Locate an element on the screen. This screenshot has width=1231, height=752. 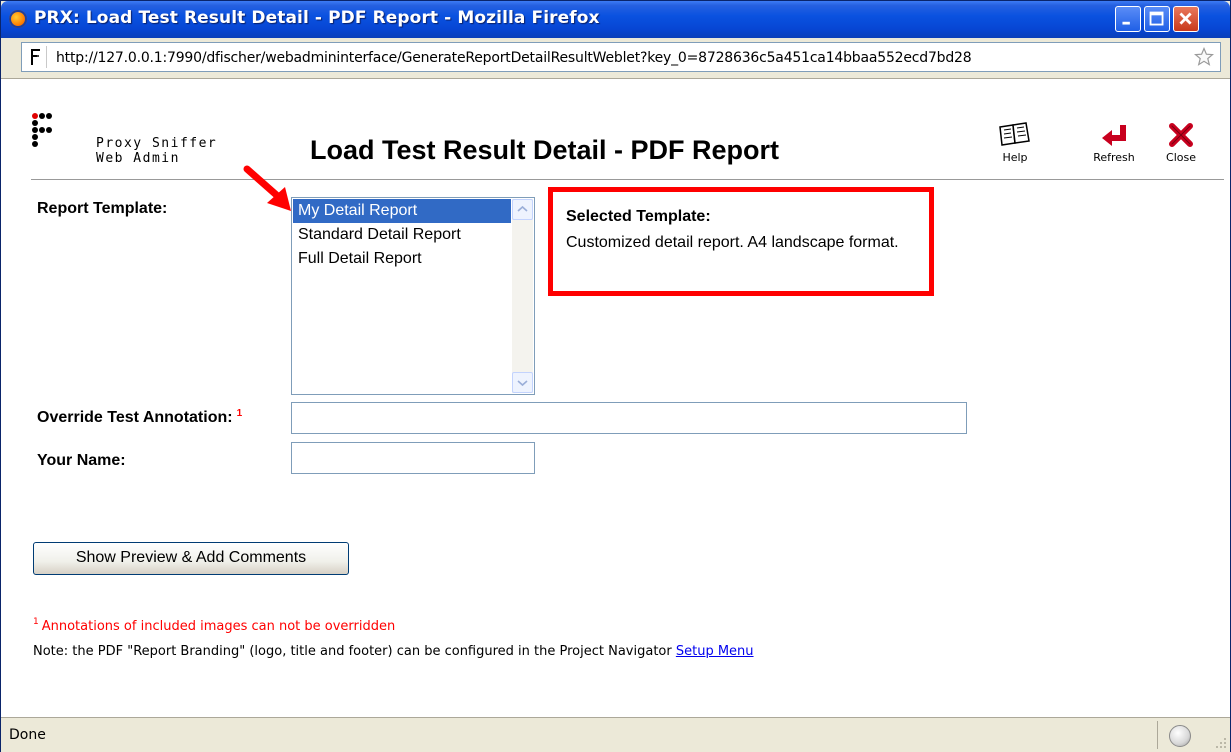
help-button: Help is located at coordinates (1015, 142).